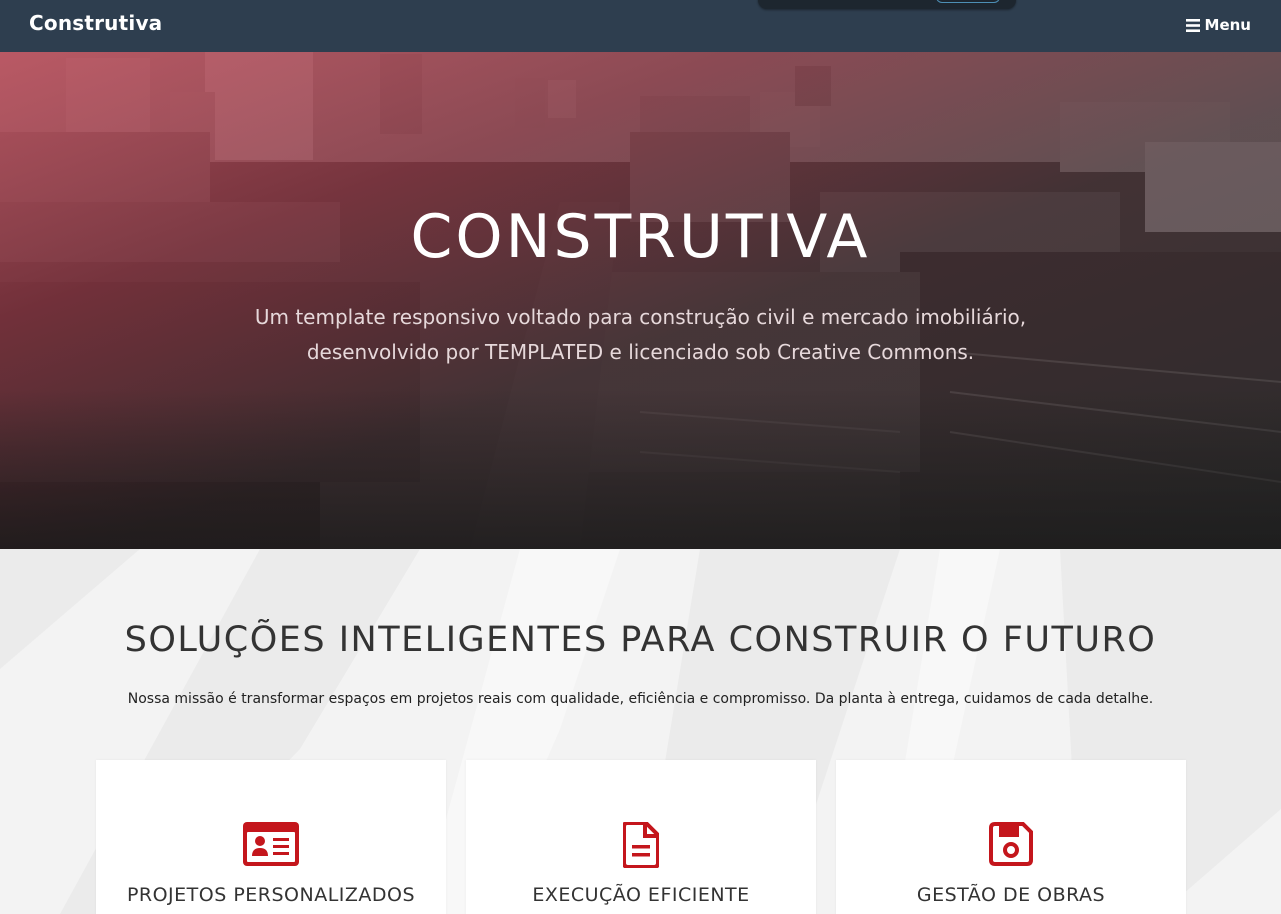 The image size is (1281, 914). What do you see at coordinates (271, 895) in the screenshot?
I see `feature-card-title: PROJETOS PERSONALIZADOS` at bounding box center [271, 895].